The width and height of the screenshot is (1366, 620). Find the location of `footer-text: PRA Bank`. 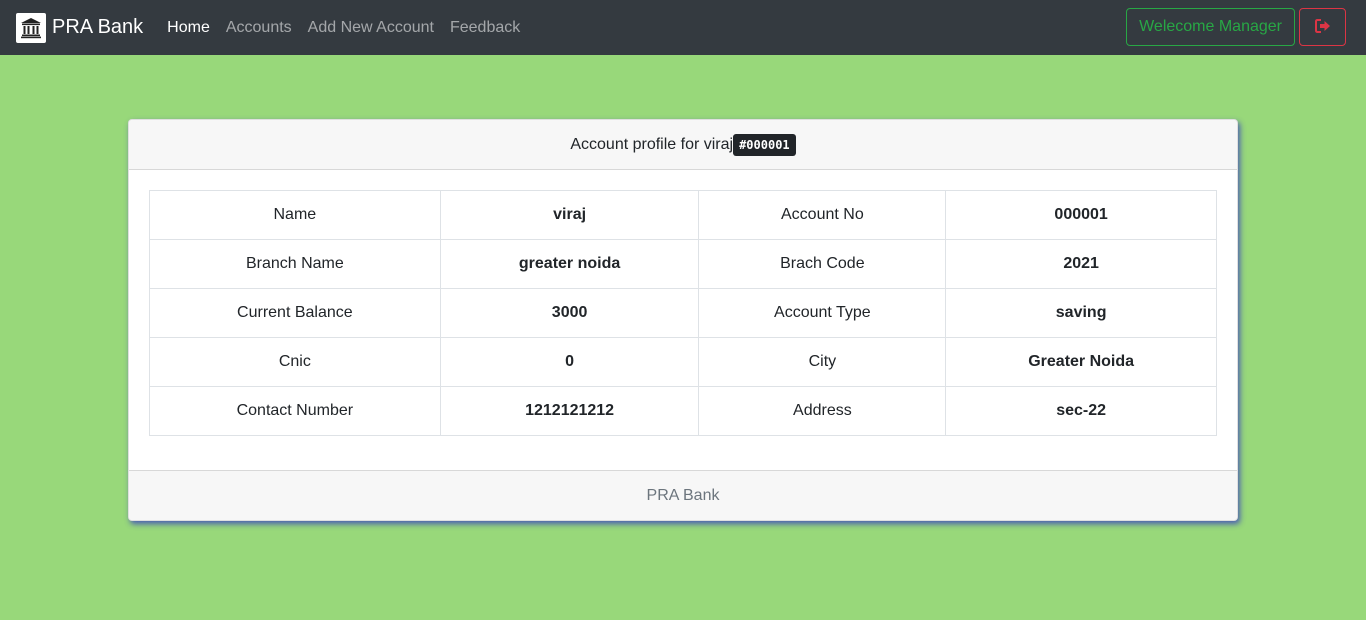

footer-text: PRA Bank is located at coordinates (683, 495).